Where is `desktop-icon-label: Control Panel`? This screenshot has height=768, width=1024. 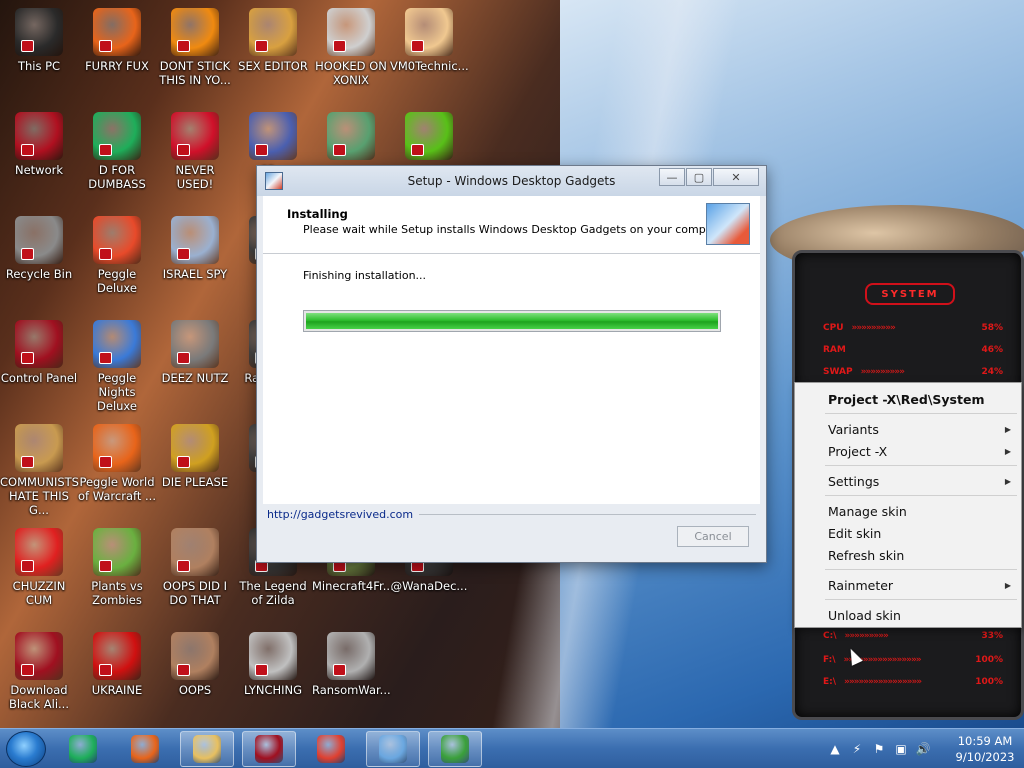 desktop-icon-label: Control Panel is located at coordinates (39, 378).